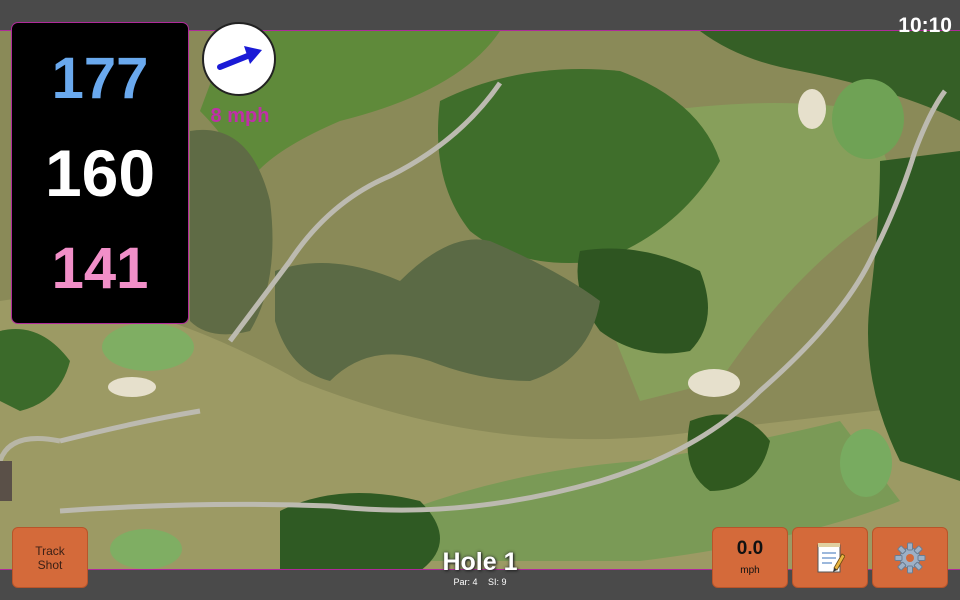 The height and width of the screenshot is (600, 960). I want to click on speed-value: 0.0, so click(750, 548).